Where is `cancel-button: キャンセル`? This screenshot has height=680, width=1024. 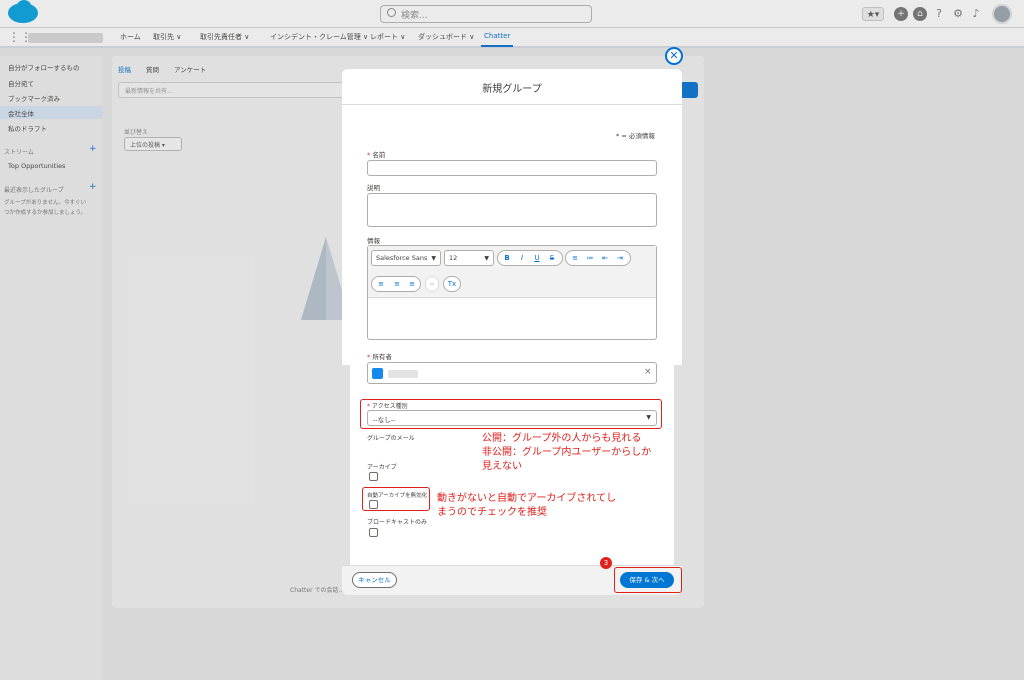
cancel-button: キャンセル is located at coordinates (374, 580).